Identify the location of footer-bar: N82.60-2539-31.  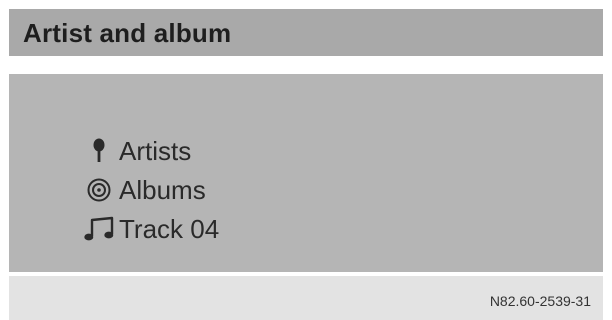
(306, 298).